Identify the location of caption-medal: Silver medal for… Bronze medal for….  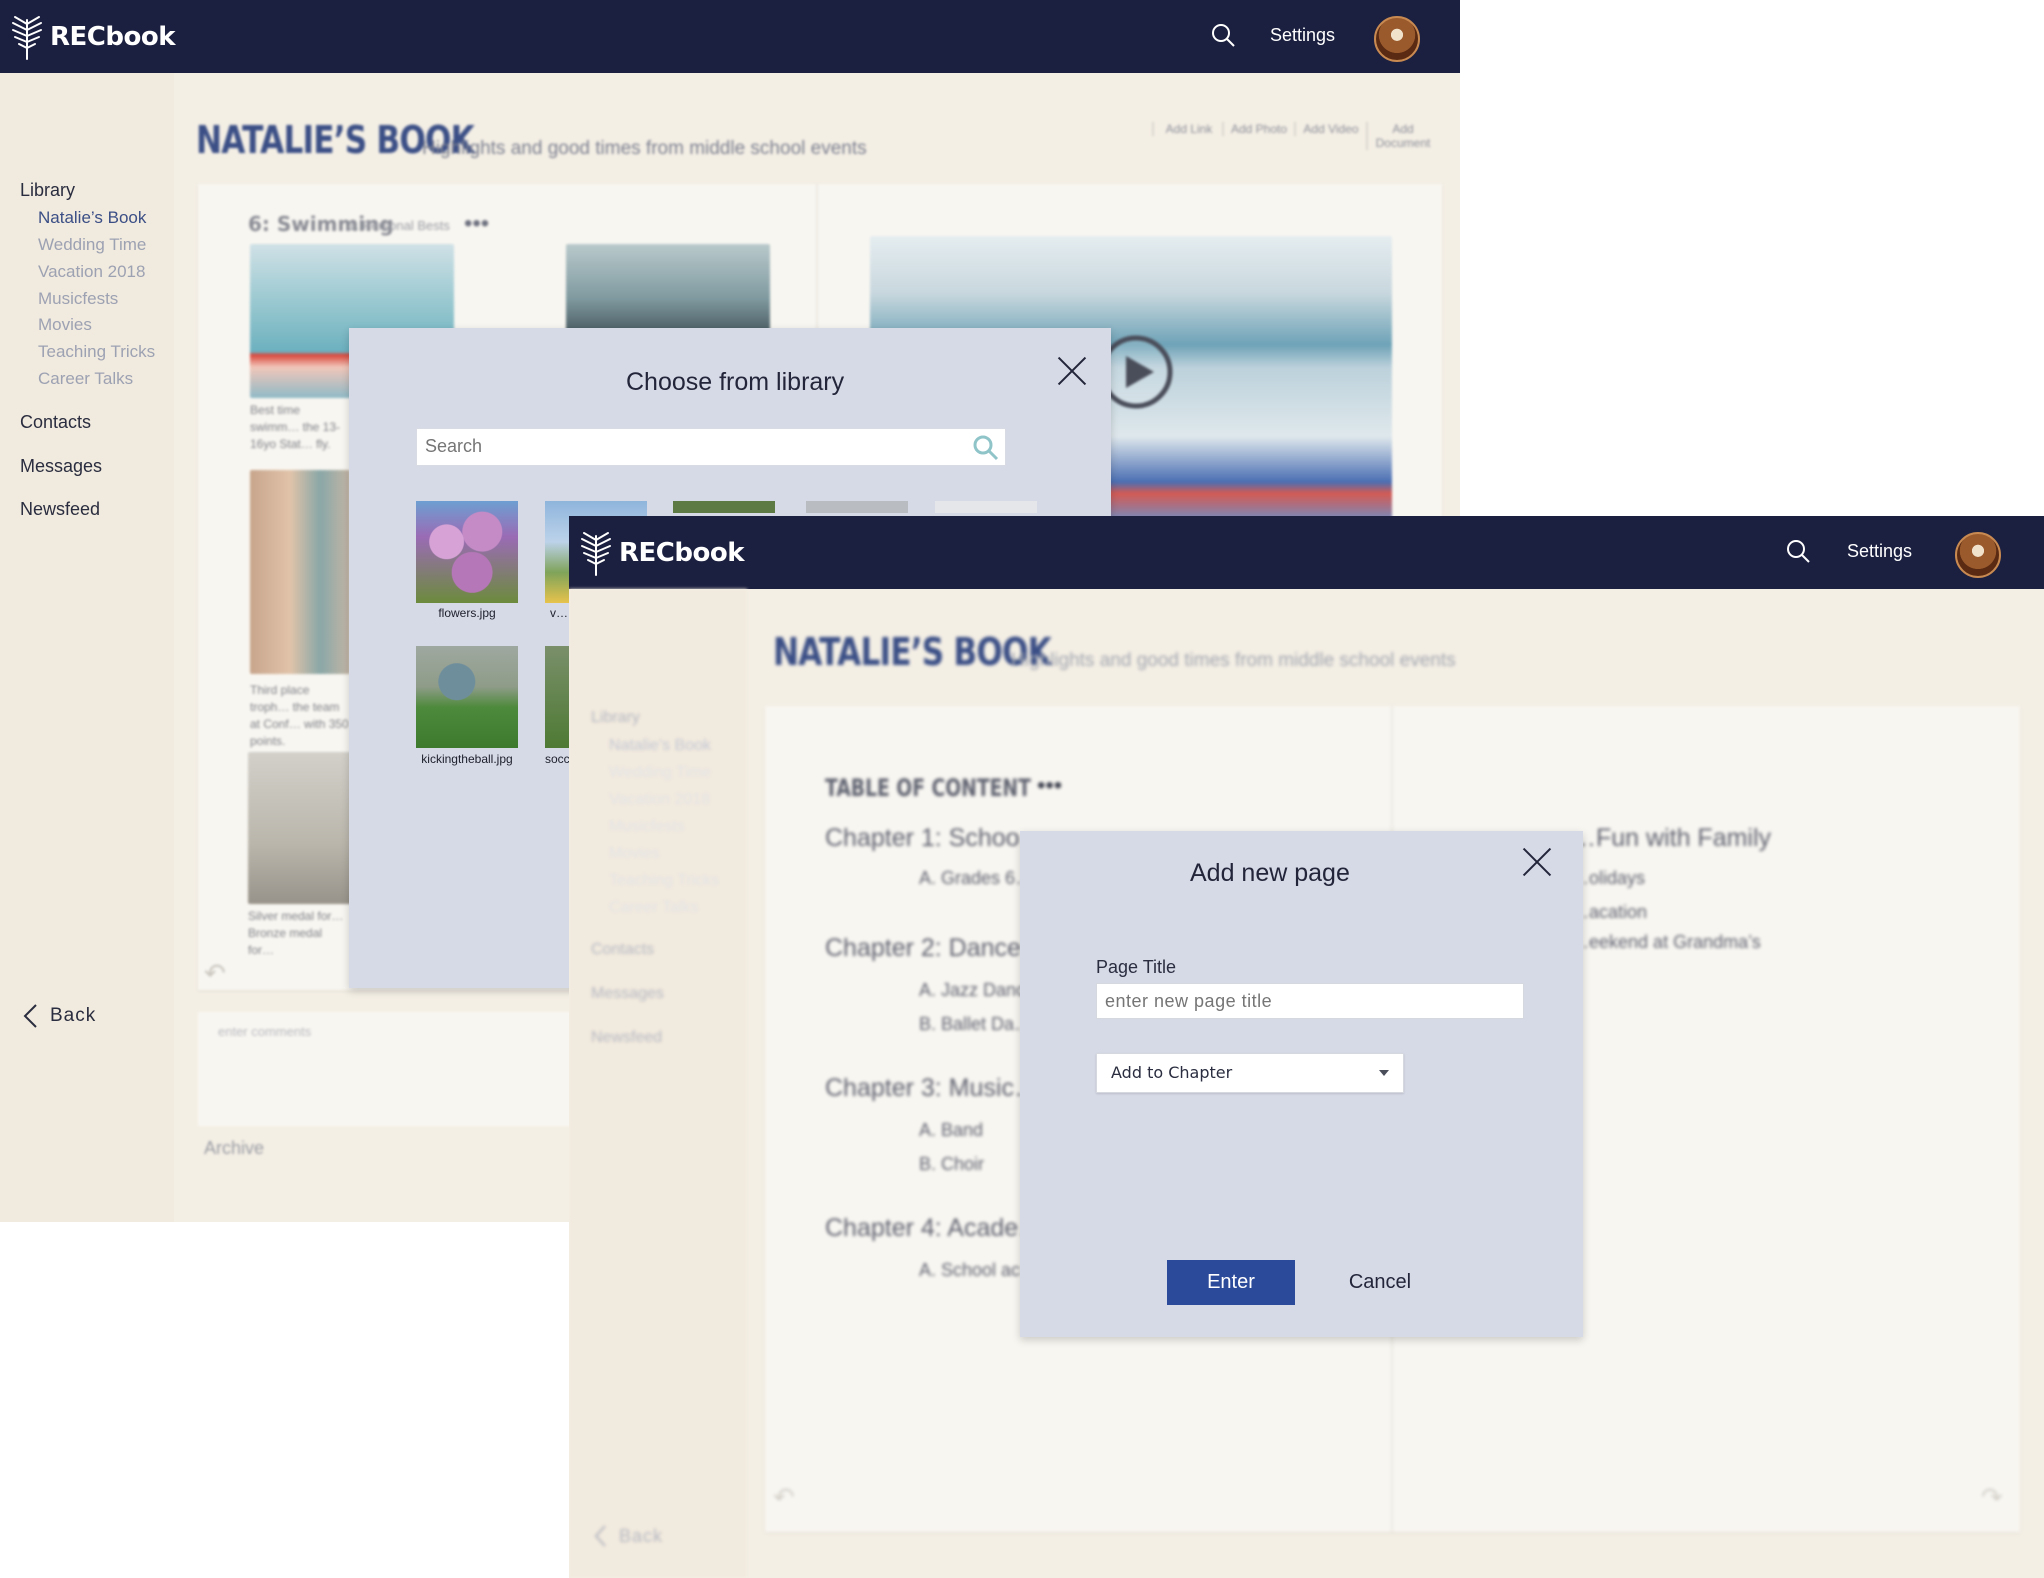
(296, 933).